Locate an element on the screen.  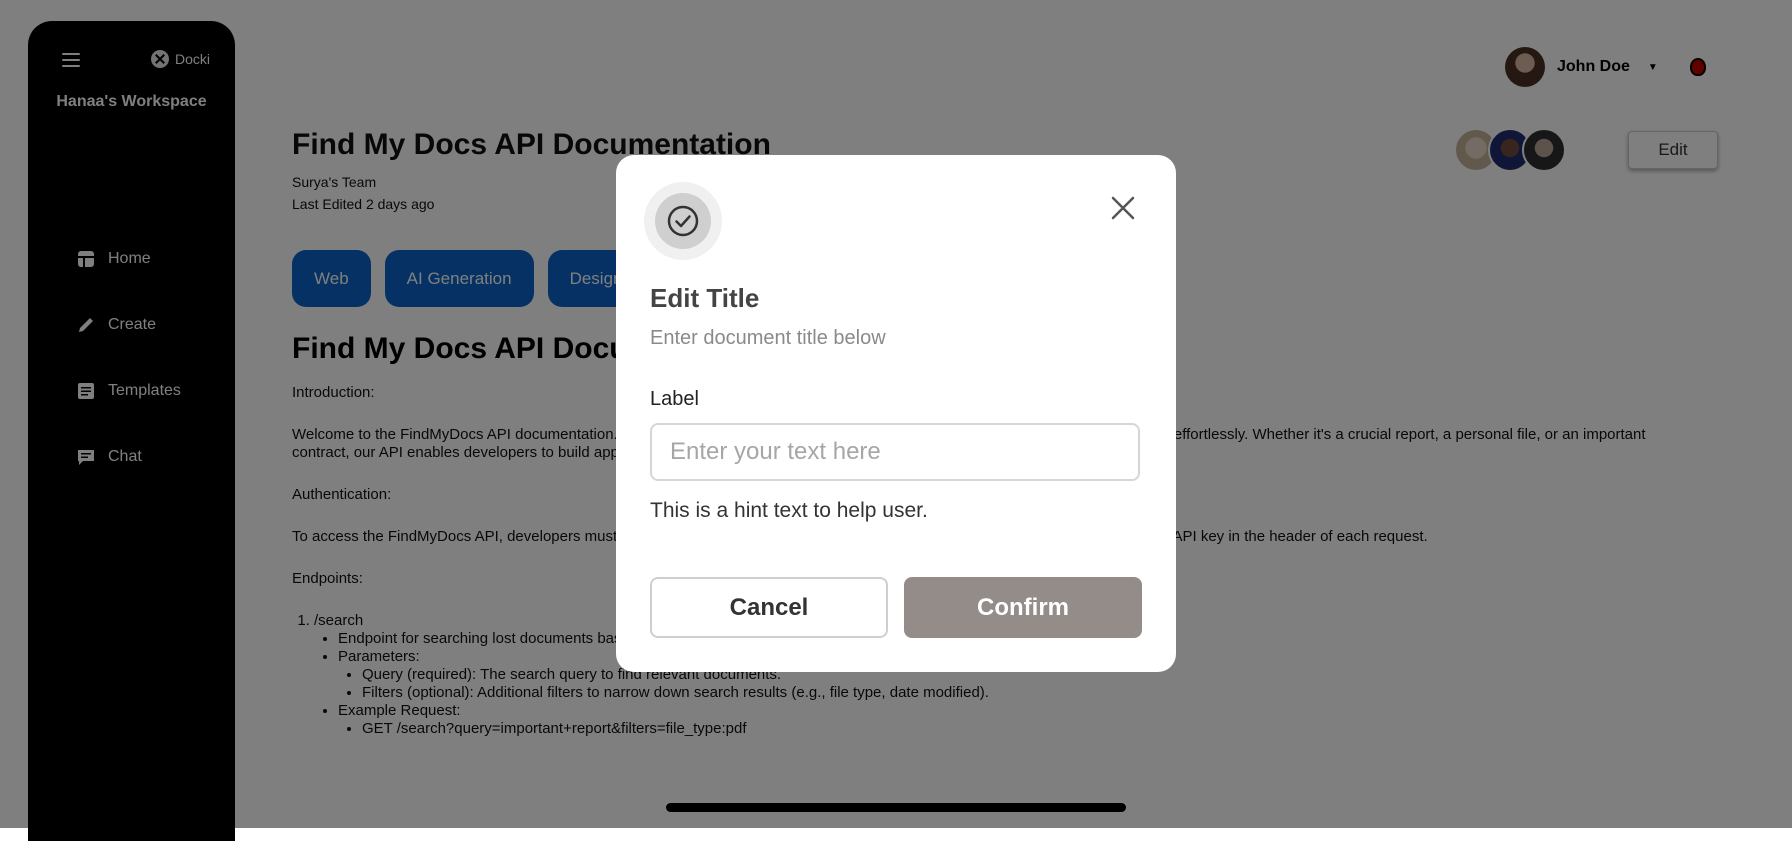
modal-subtitle: Enter document title below is located at coordinates (768, 338).